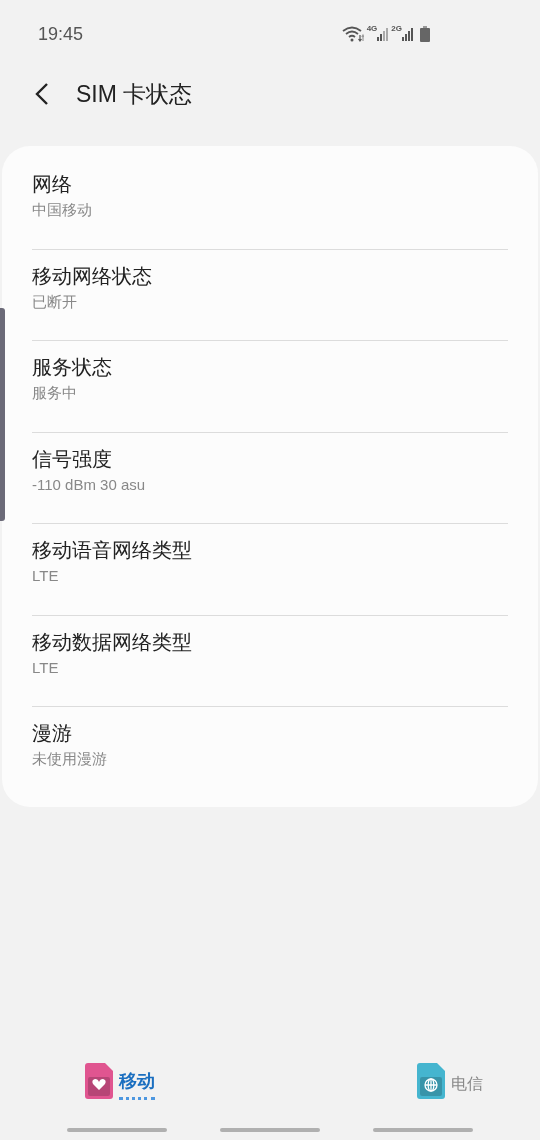 This screenshot has width=540, height=1140. I want to click on sim-tab: 移动, so click(105, 1081).